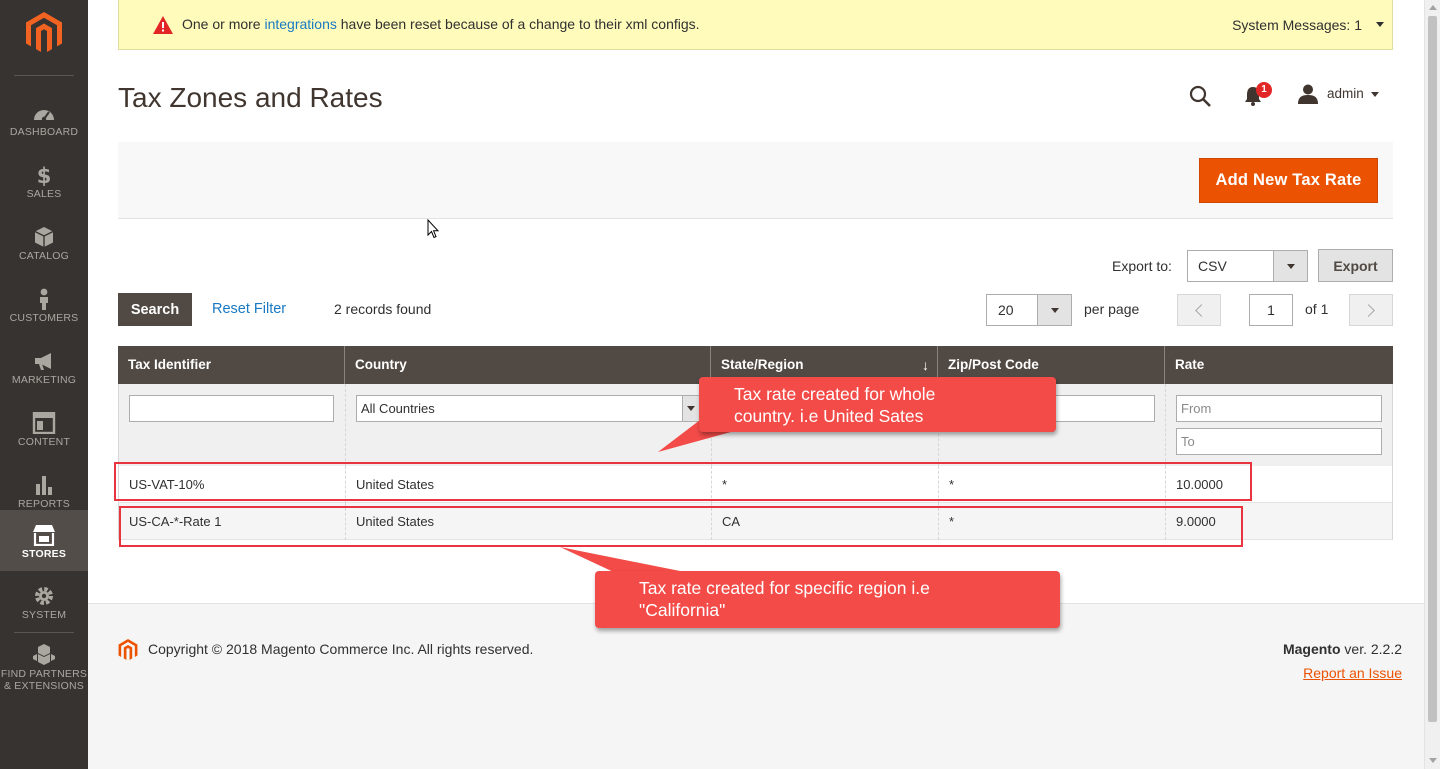 The height and width of the screenshot is (769, 1440). What do you see at coordinates (1142, 266) in the screenshot?
I see `export-label: Export to:` at bounding box center [1142, 266].